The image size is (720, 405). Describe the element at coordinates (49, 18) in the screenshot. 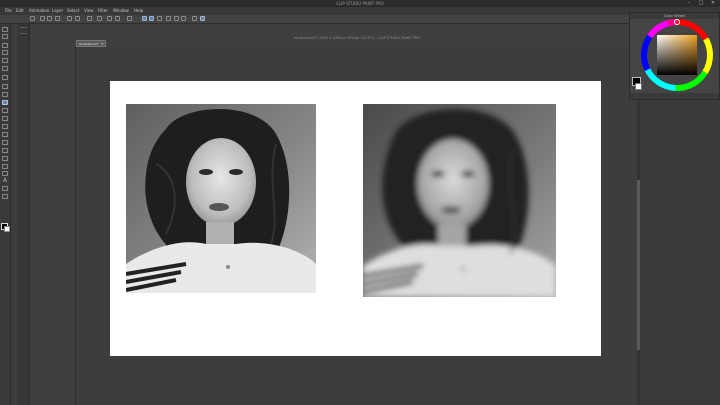

I see `save-icon` at that location.